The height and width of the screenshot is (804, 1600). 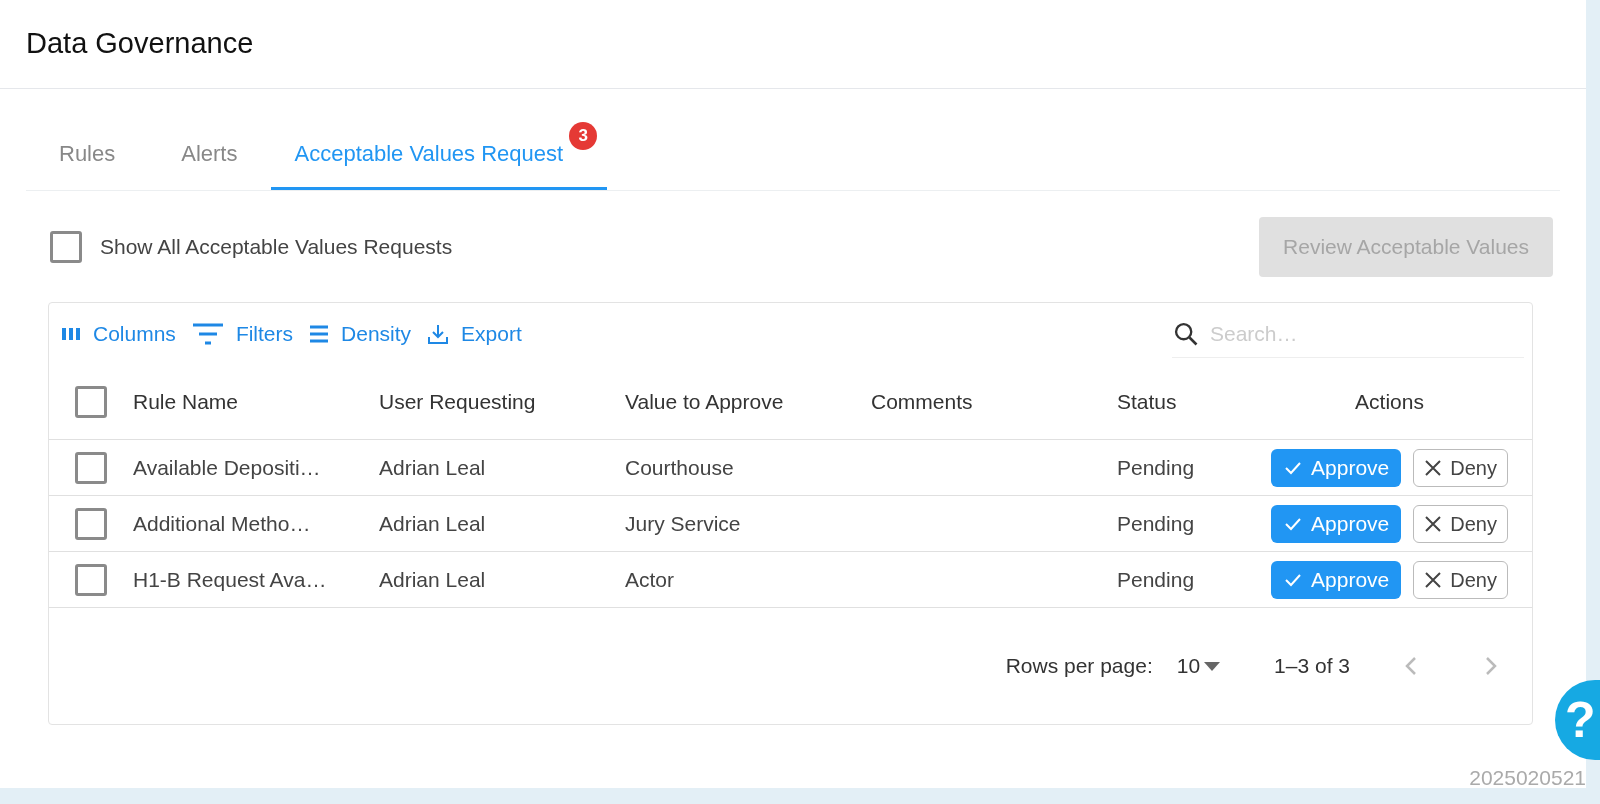 What do you see at coordinates (319, 334) in the screenshot?
I see `density-icon` at bounding box center [319, 334].